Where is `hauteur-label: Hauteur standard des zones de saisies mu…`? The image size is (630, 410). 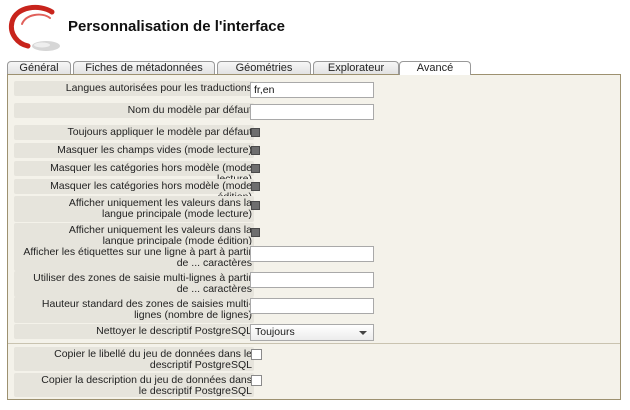
hauteur-label: Hauteur standard des zones de saisies mu… is located at coordinates (146, 309).